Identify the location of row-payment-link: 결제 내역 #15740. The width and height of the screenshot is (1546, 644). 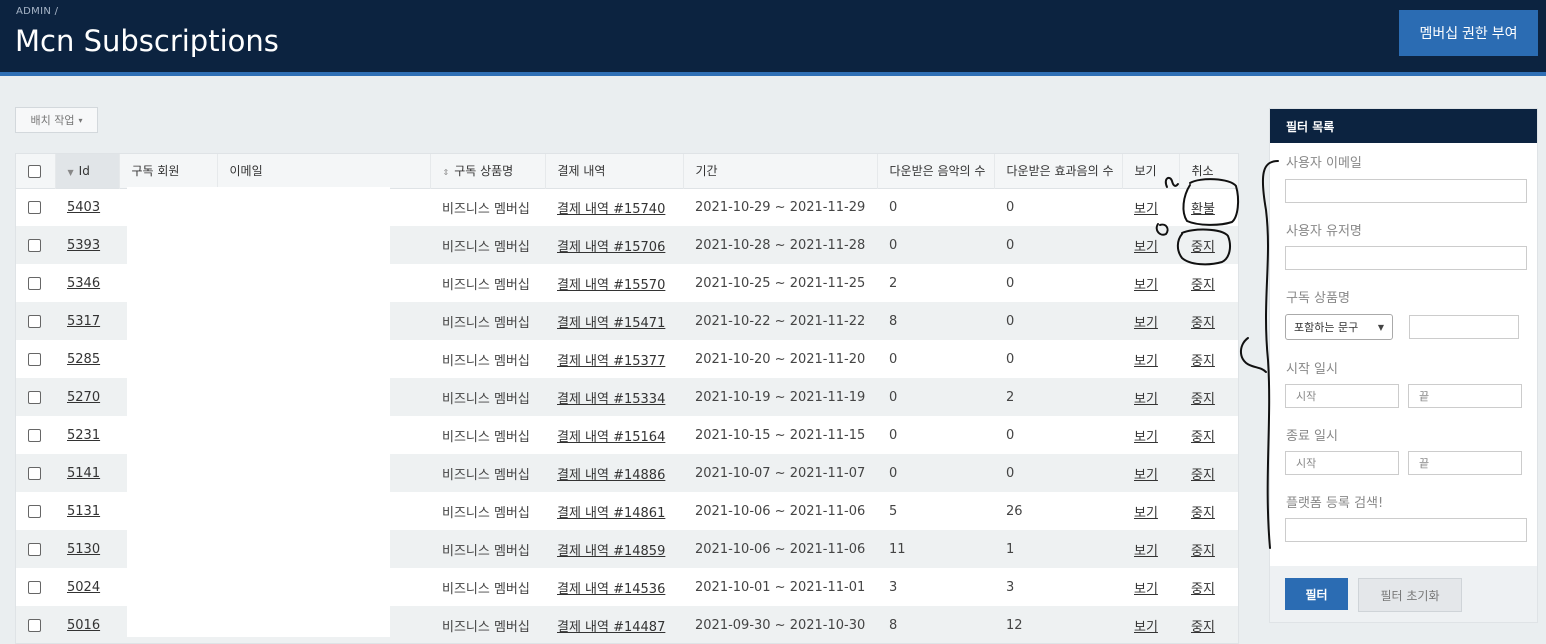
(611, 209).